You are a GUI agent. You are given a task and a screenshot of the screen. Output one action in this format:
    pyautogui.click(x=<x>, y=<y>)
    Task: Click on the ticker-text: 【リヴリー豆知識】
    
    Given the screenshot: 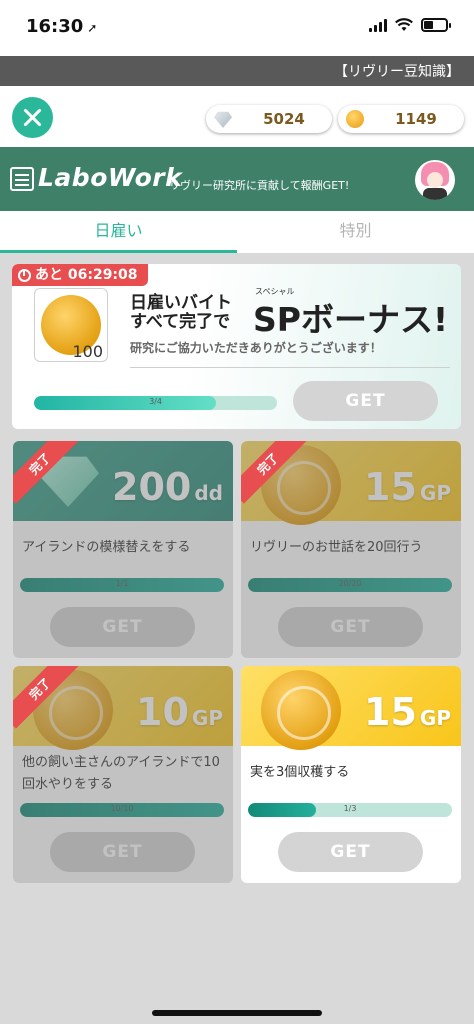 What is the action you would take?
    pyautogui.click(x=397, y=72)
    